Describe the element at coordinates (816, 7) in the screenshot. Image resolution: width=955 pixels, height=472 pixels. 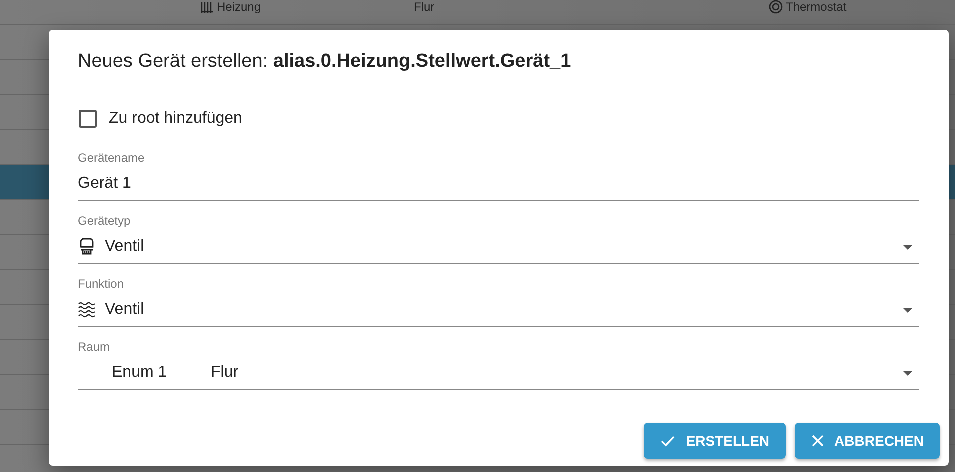
I see `table-cell: Thermostat` at that location.